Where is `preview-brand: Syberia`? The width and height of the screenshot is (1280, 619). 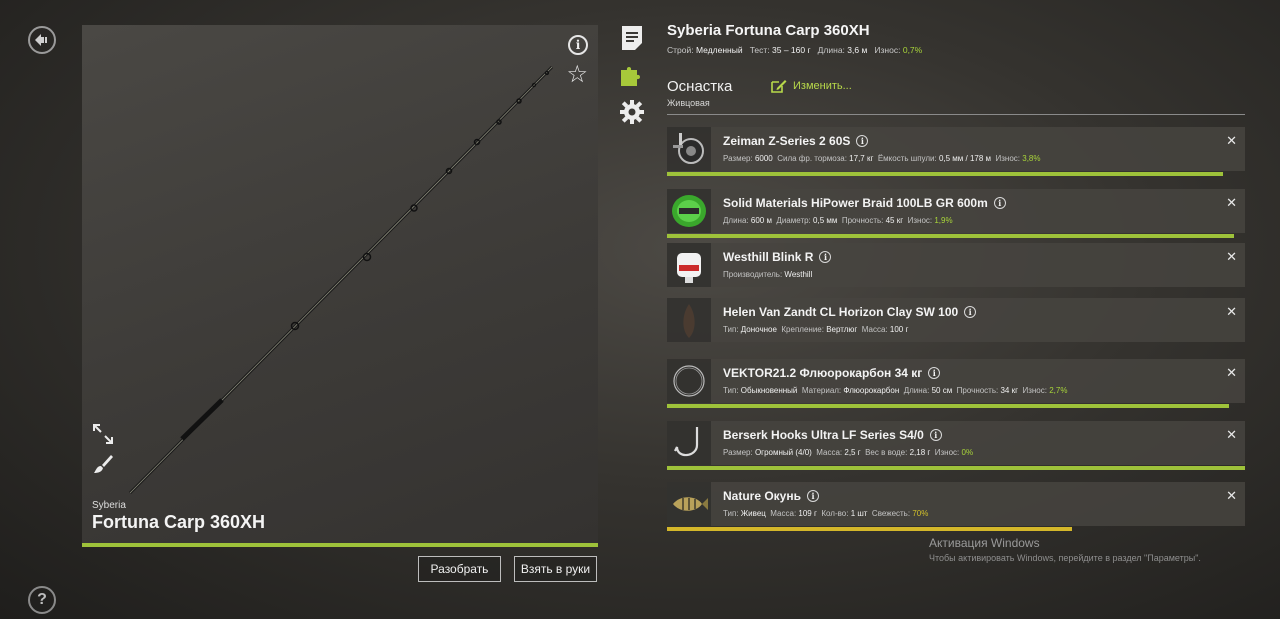
preview-brand: Syberia is located at coordinates (109, 505).